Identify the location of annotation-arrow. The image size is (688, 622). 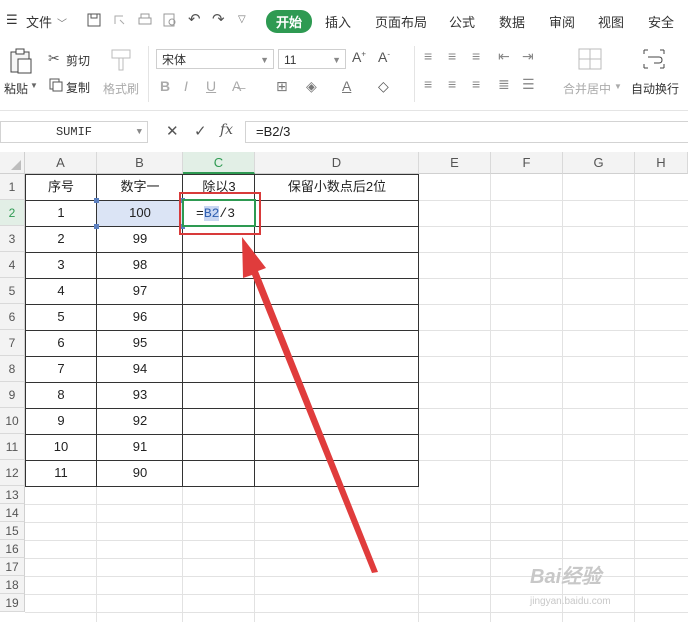
(310, 405).